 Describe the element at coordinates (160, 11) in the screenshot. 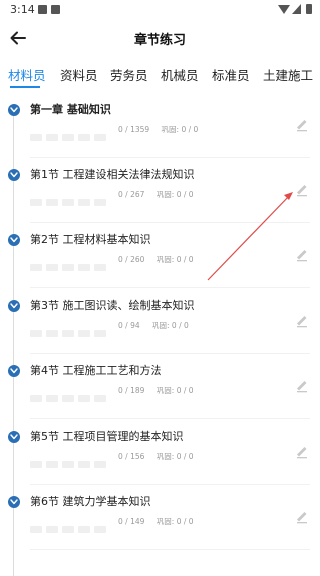

I see `status-bar: 3:14` at that location.